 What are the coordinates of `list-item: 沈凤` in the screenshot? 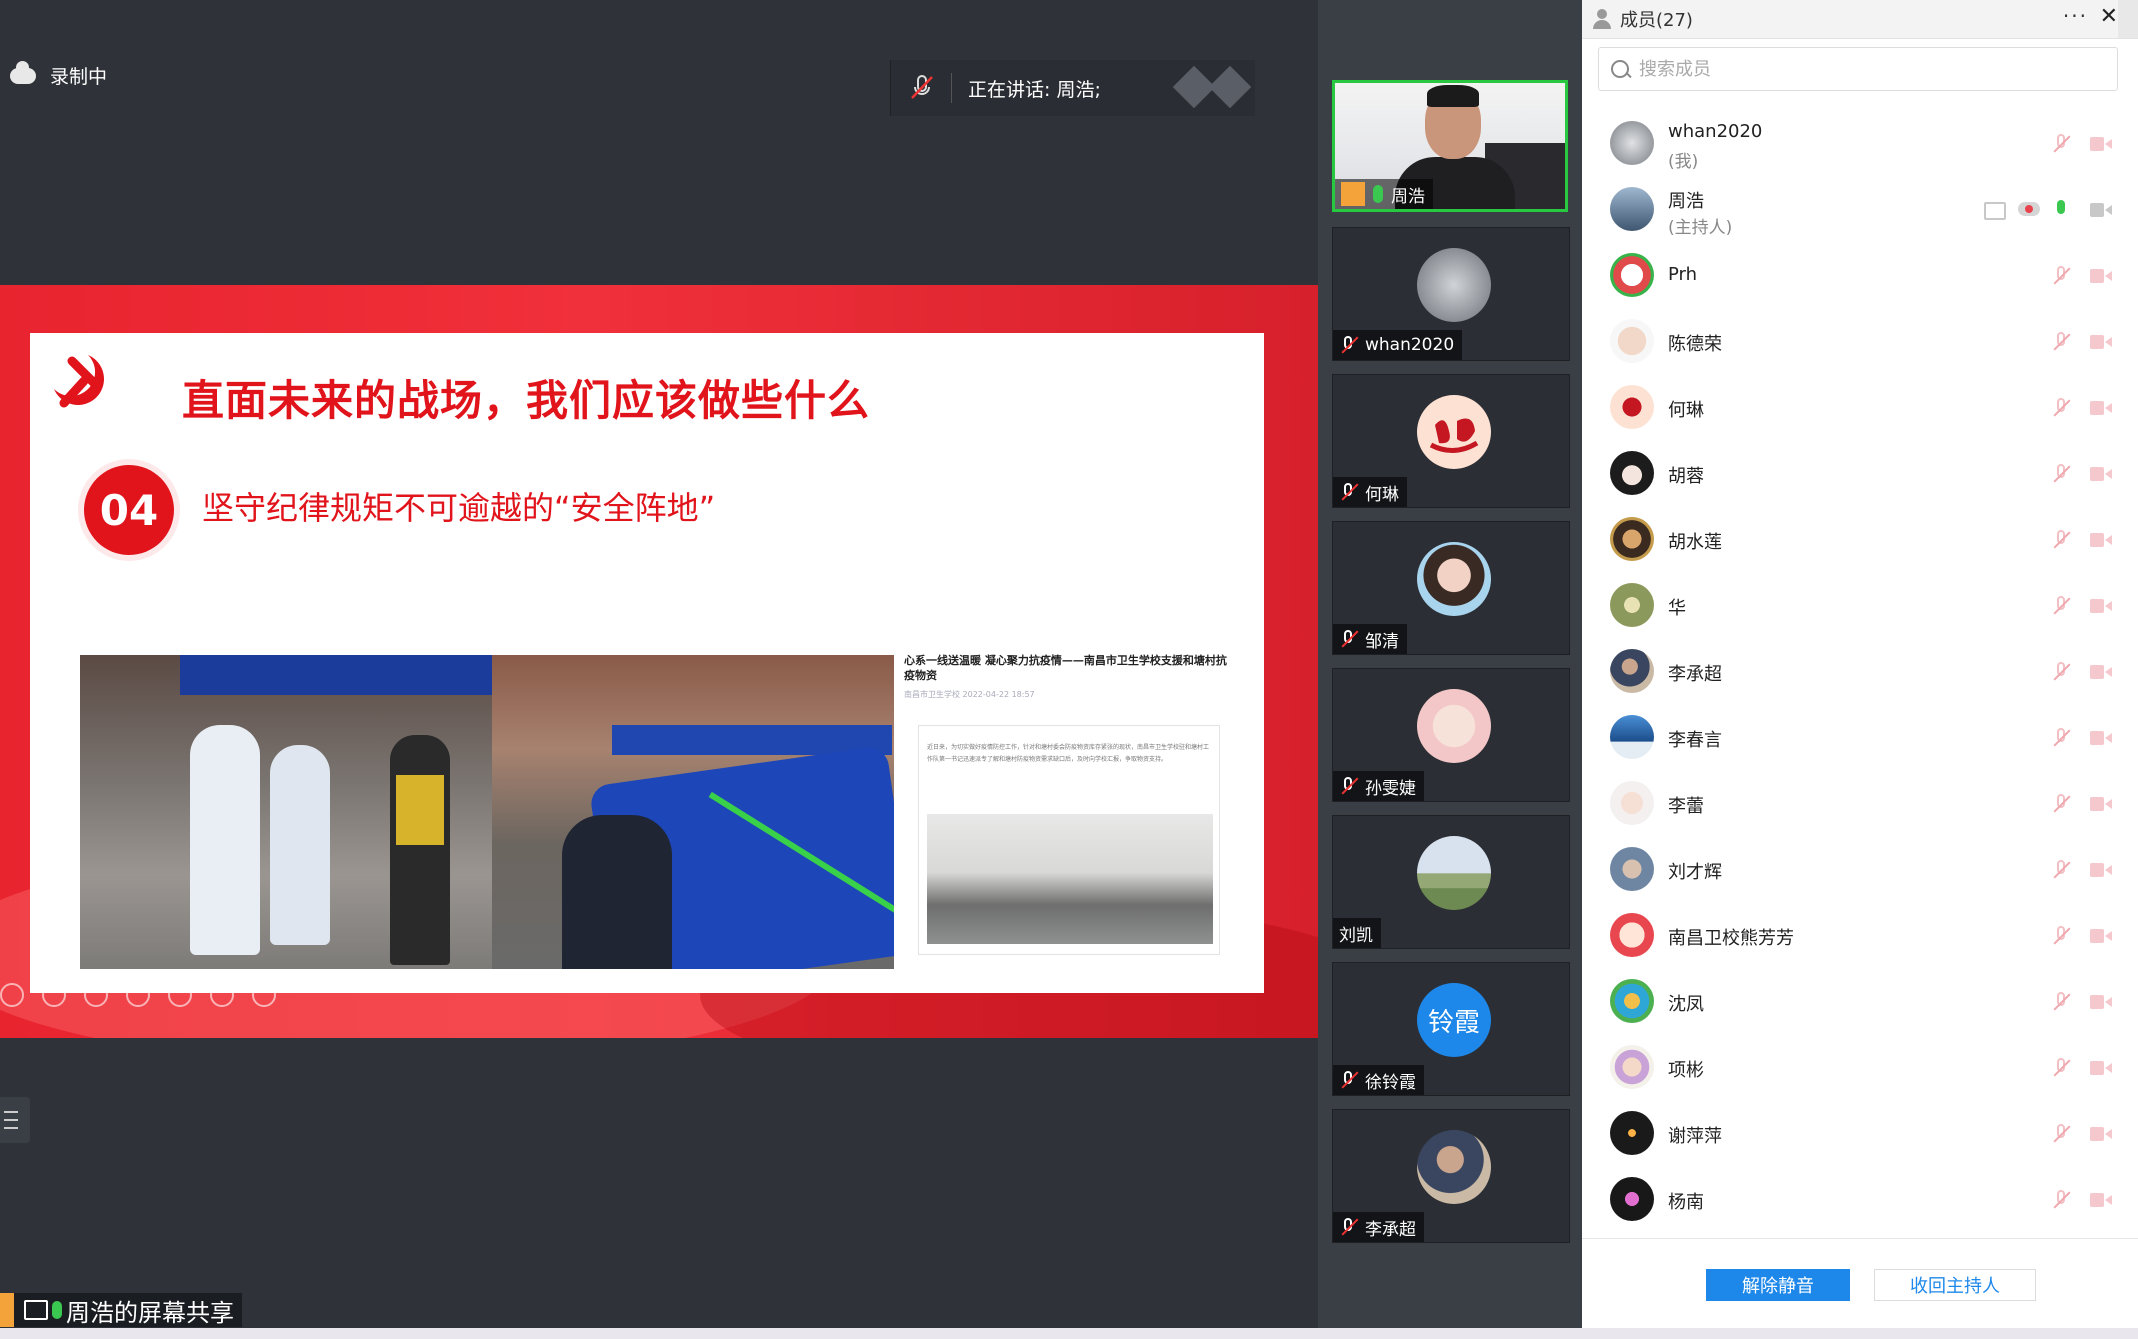 It's located at (1860, 1001).